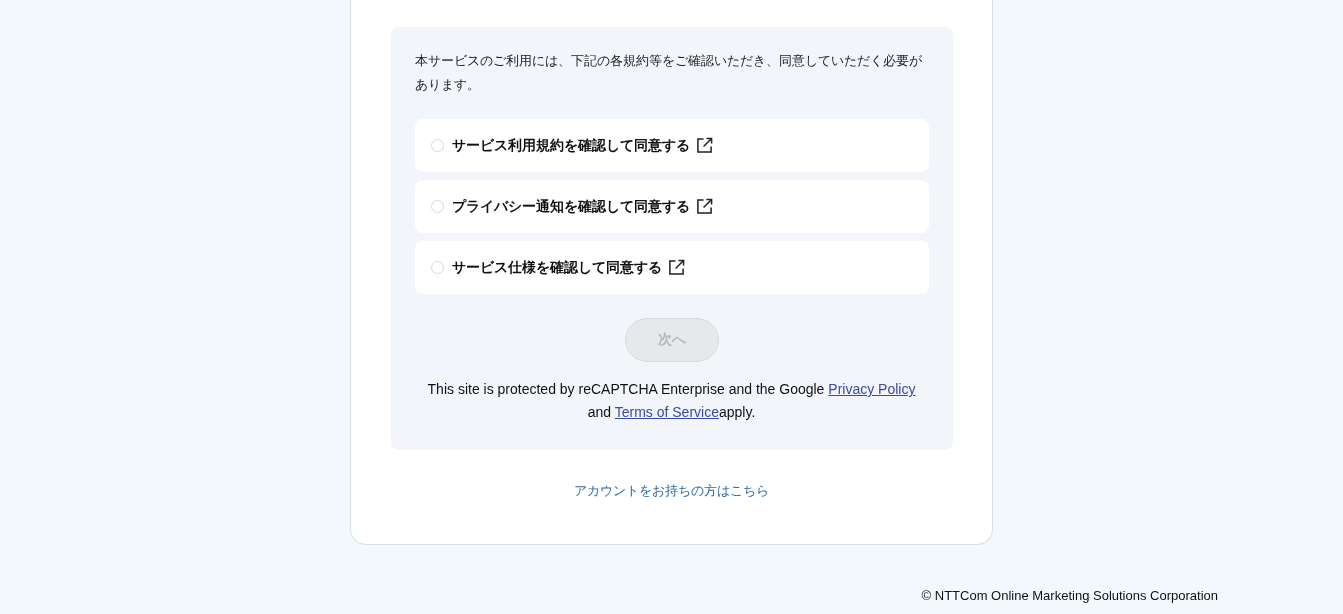  What do you see at coordinates (1069, 595) in the screenshot?
I see `copyright-text: © NTTCom Online Marketing Solutions Corporation` at bounding box center [1069, 595].